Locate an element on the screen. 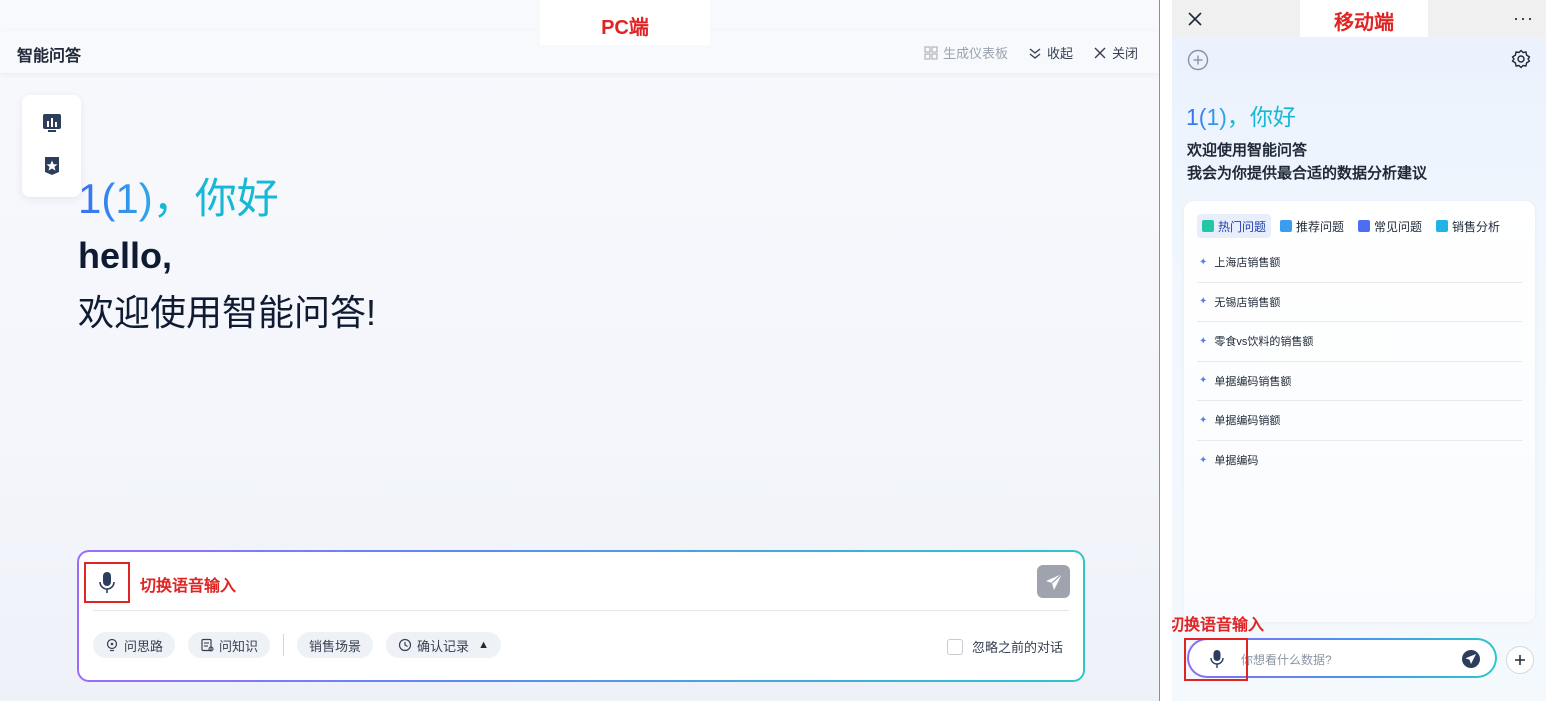 The image size is (1546, 701). tab-common-questions-label: 常见问题 is located at coordinates (1398, 226).